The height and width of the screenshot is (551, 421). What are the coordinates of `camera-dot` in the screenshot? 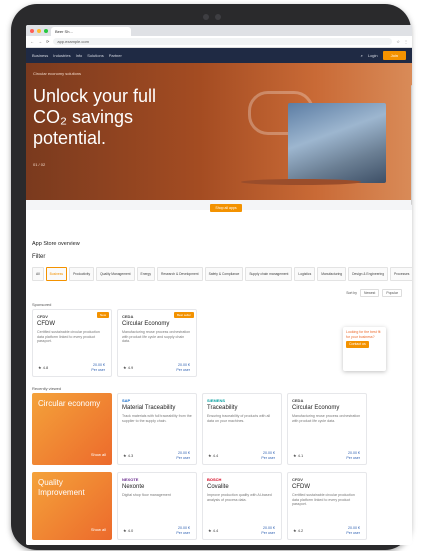 It's located at (206, 17).